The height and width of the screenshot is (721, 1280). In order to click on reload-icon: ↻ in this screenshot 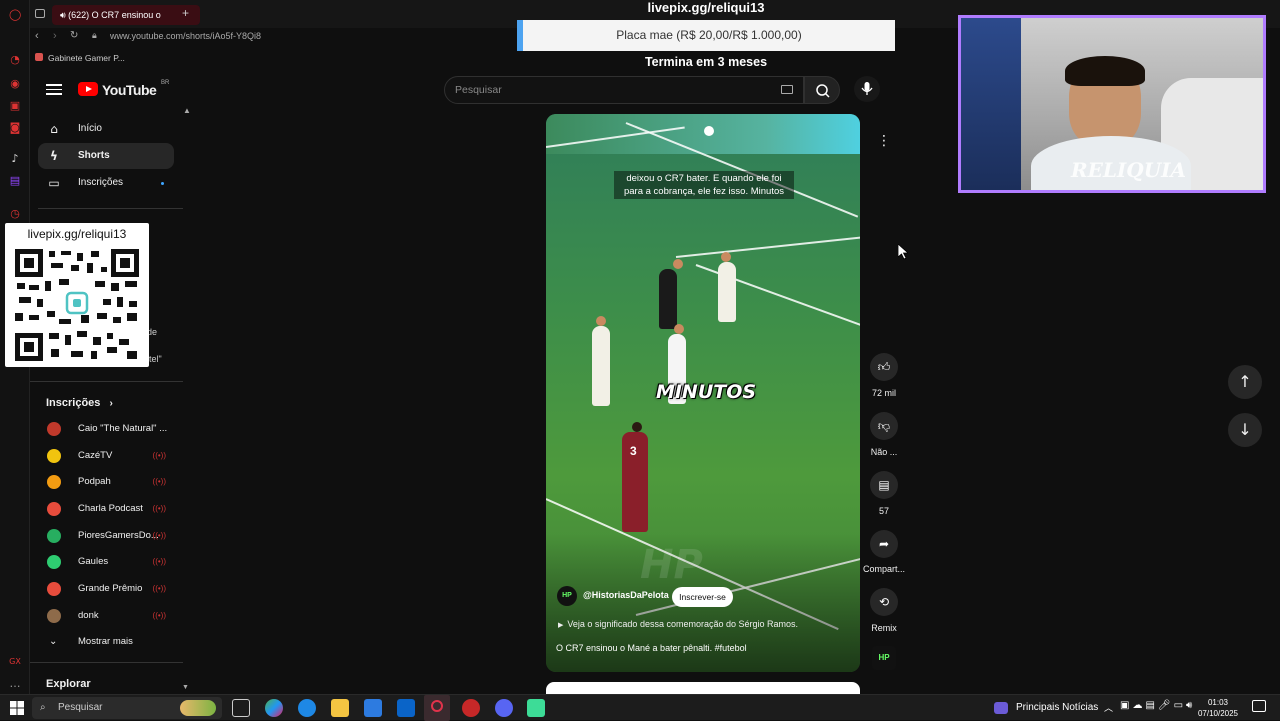, I will do `click(74, 35)`.